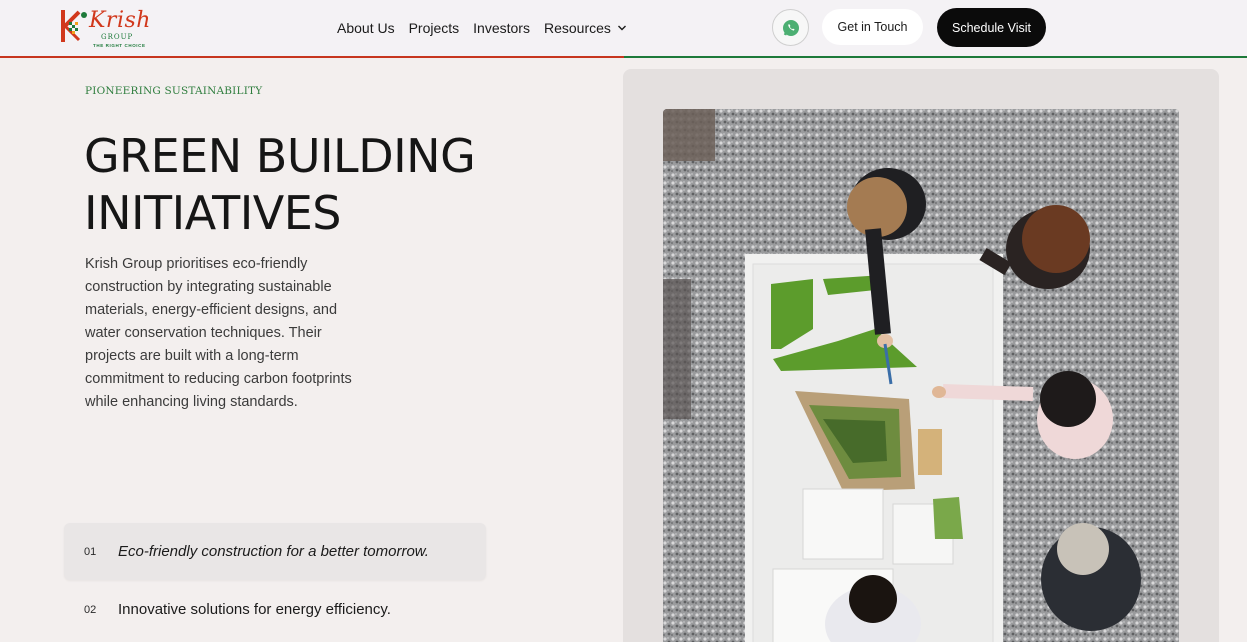 This screenshot has height=642, width=1247. I want to click on feature-number: 02, so click(90, 609).